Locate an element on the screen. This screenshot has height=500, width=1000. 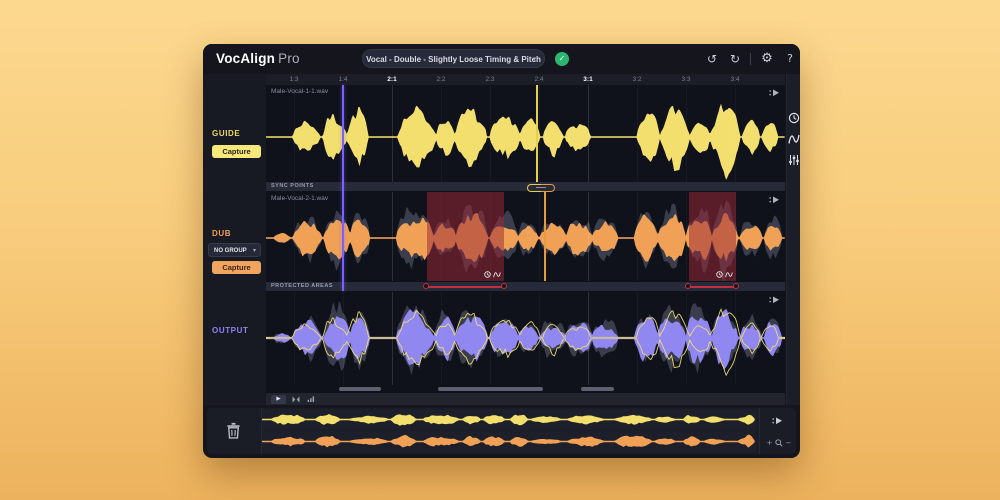
settings-sliders-icon is located at coordinates (794, 160).